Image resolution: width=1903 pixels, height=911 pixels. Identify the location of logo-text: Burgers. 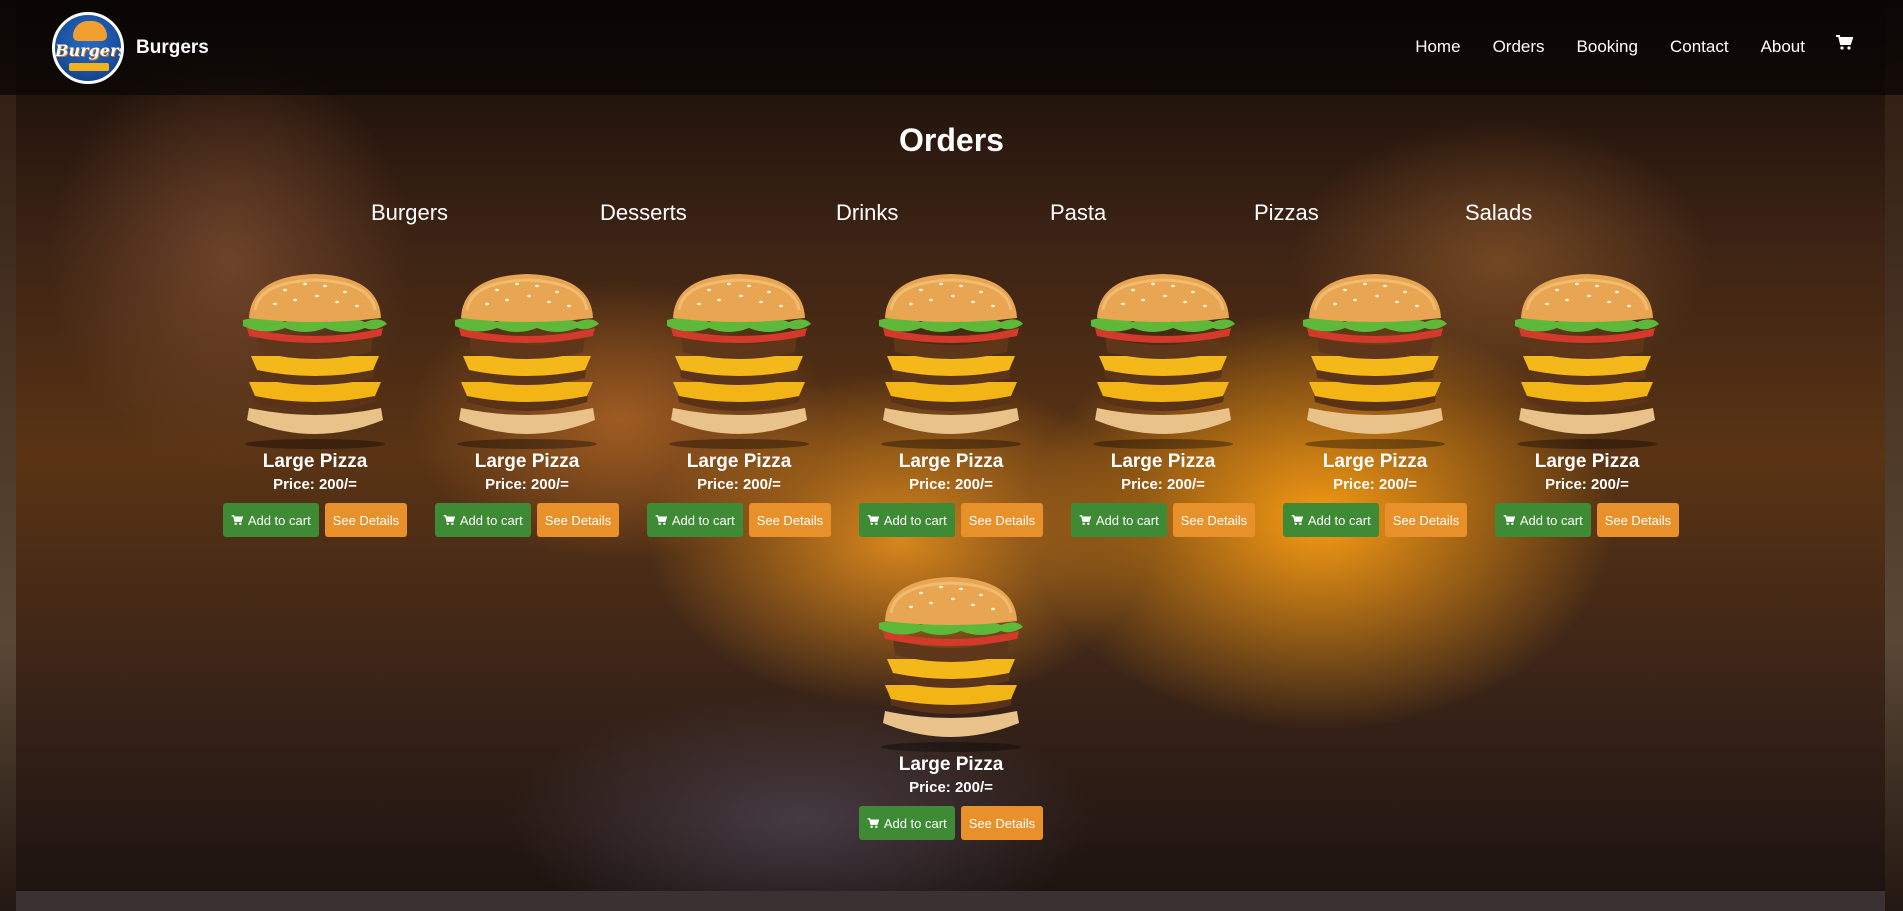
(89, 50).